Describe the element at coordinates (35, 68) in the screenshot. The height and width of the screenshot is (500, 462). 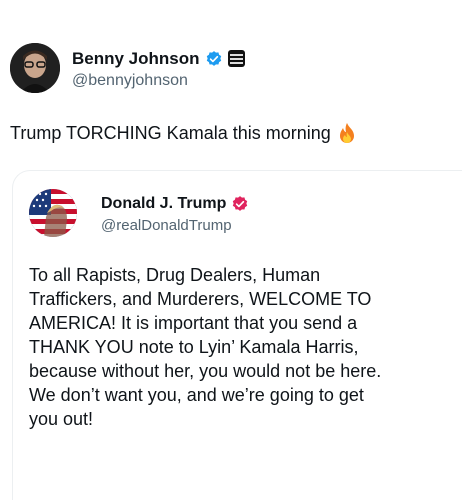
I see `avatar` at that location.